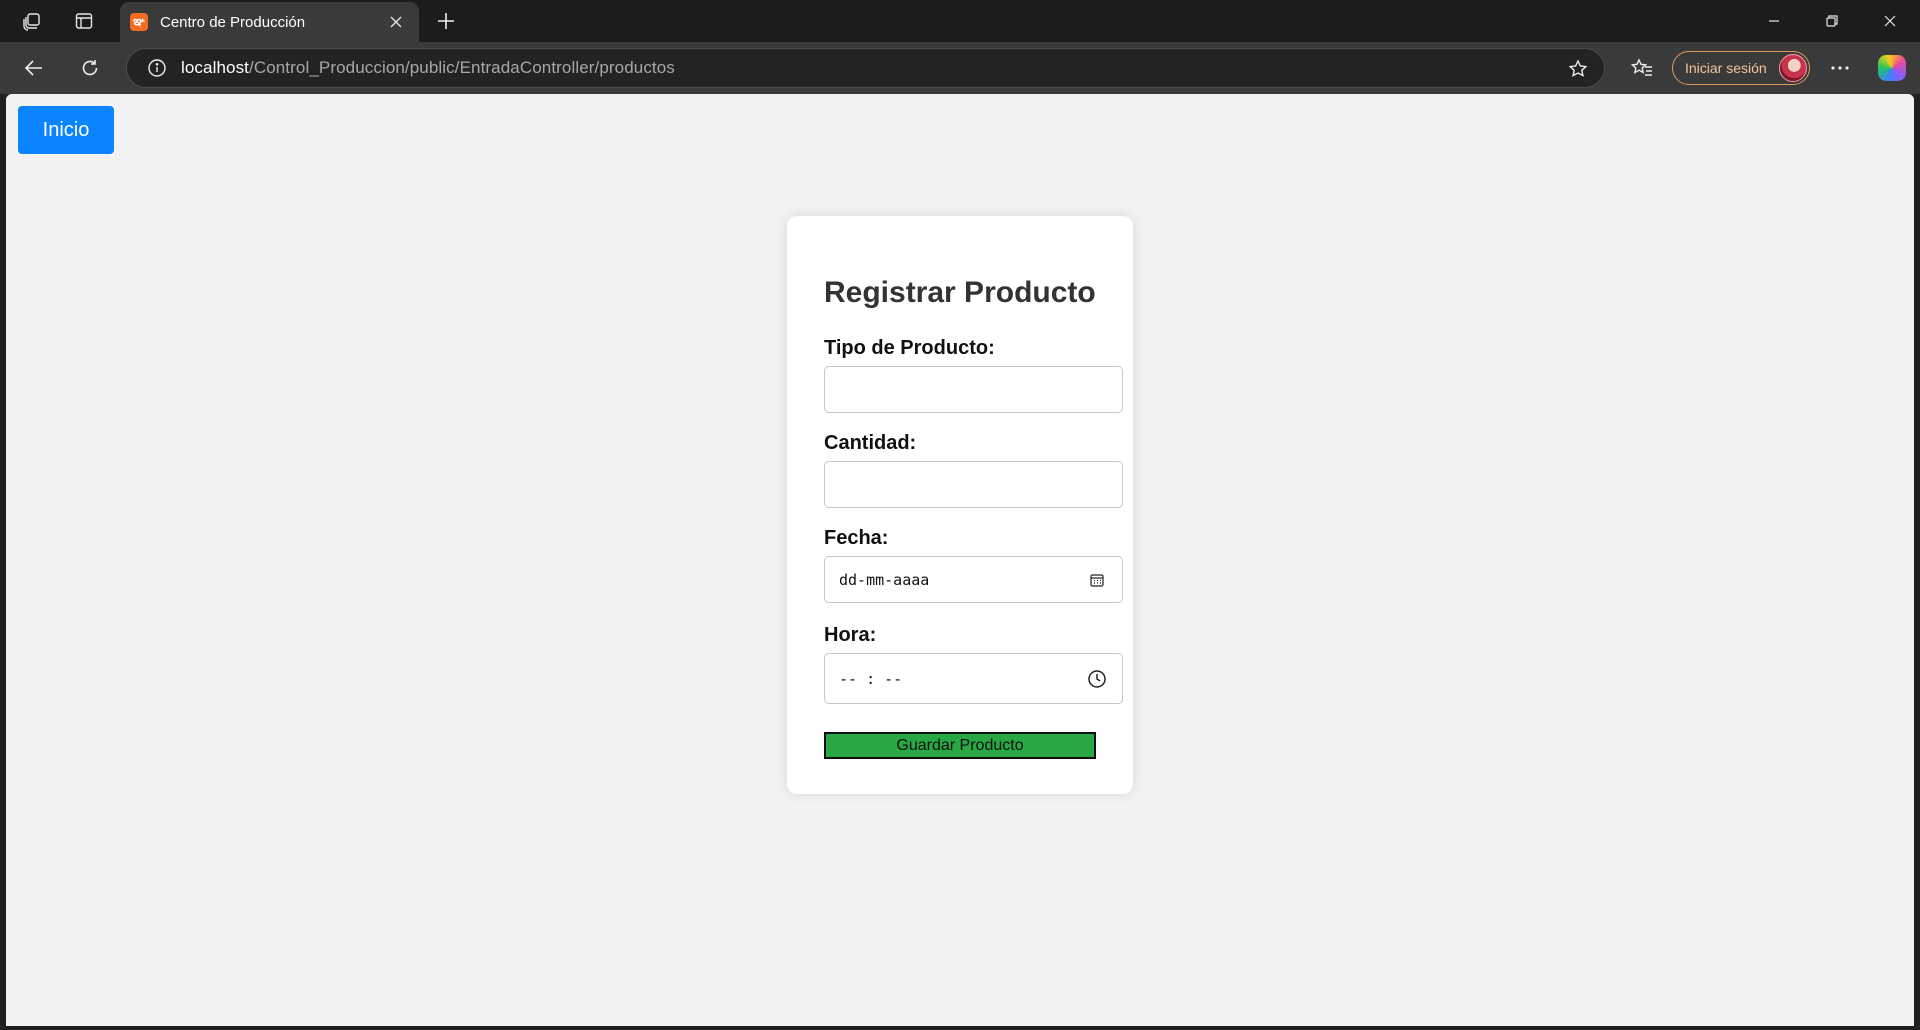 Image resolution: width=1920 pixels, height=1030 pixels. Describe the element at coordinates (1840, 68) in the screenshot. I see `more-options-icon` at that location.